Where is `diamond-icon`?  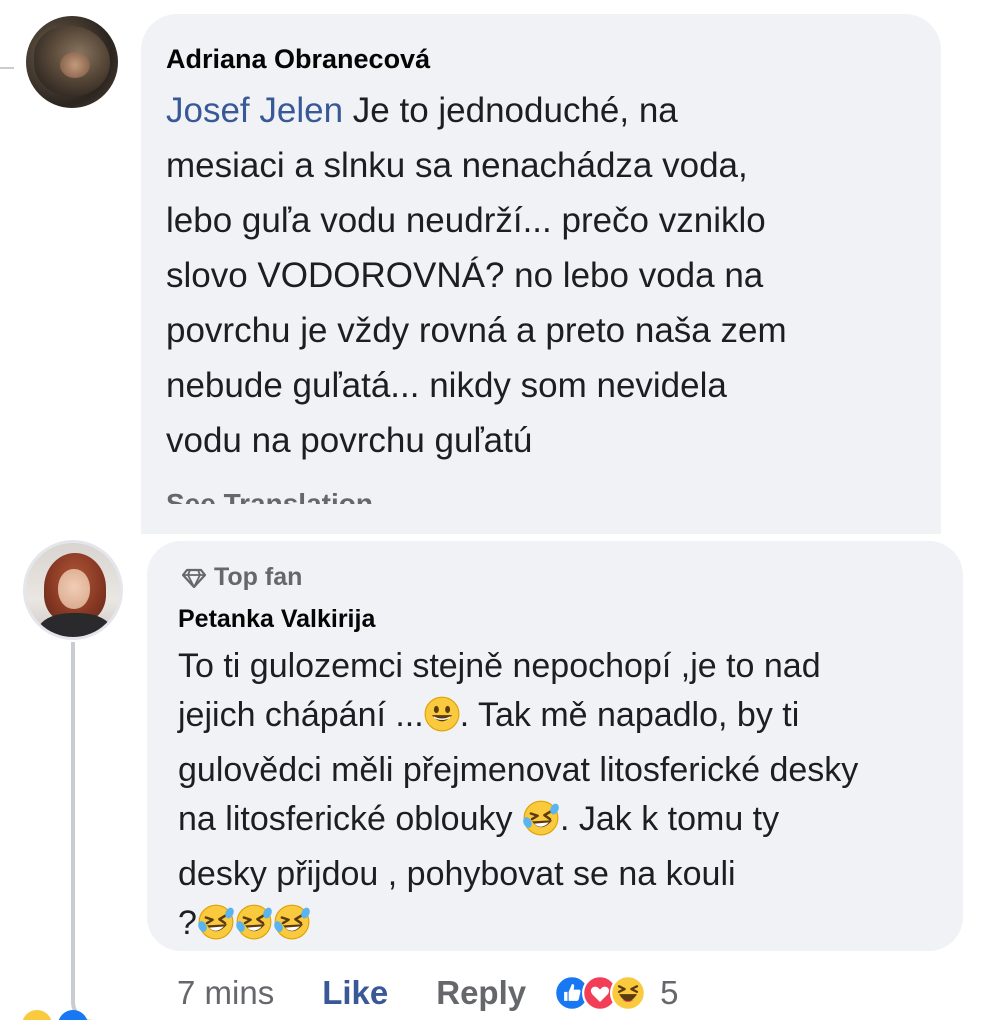
diamond-icon is located at coordinates (194, 578).